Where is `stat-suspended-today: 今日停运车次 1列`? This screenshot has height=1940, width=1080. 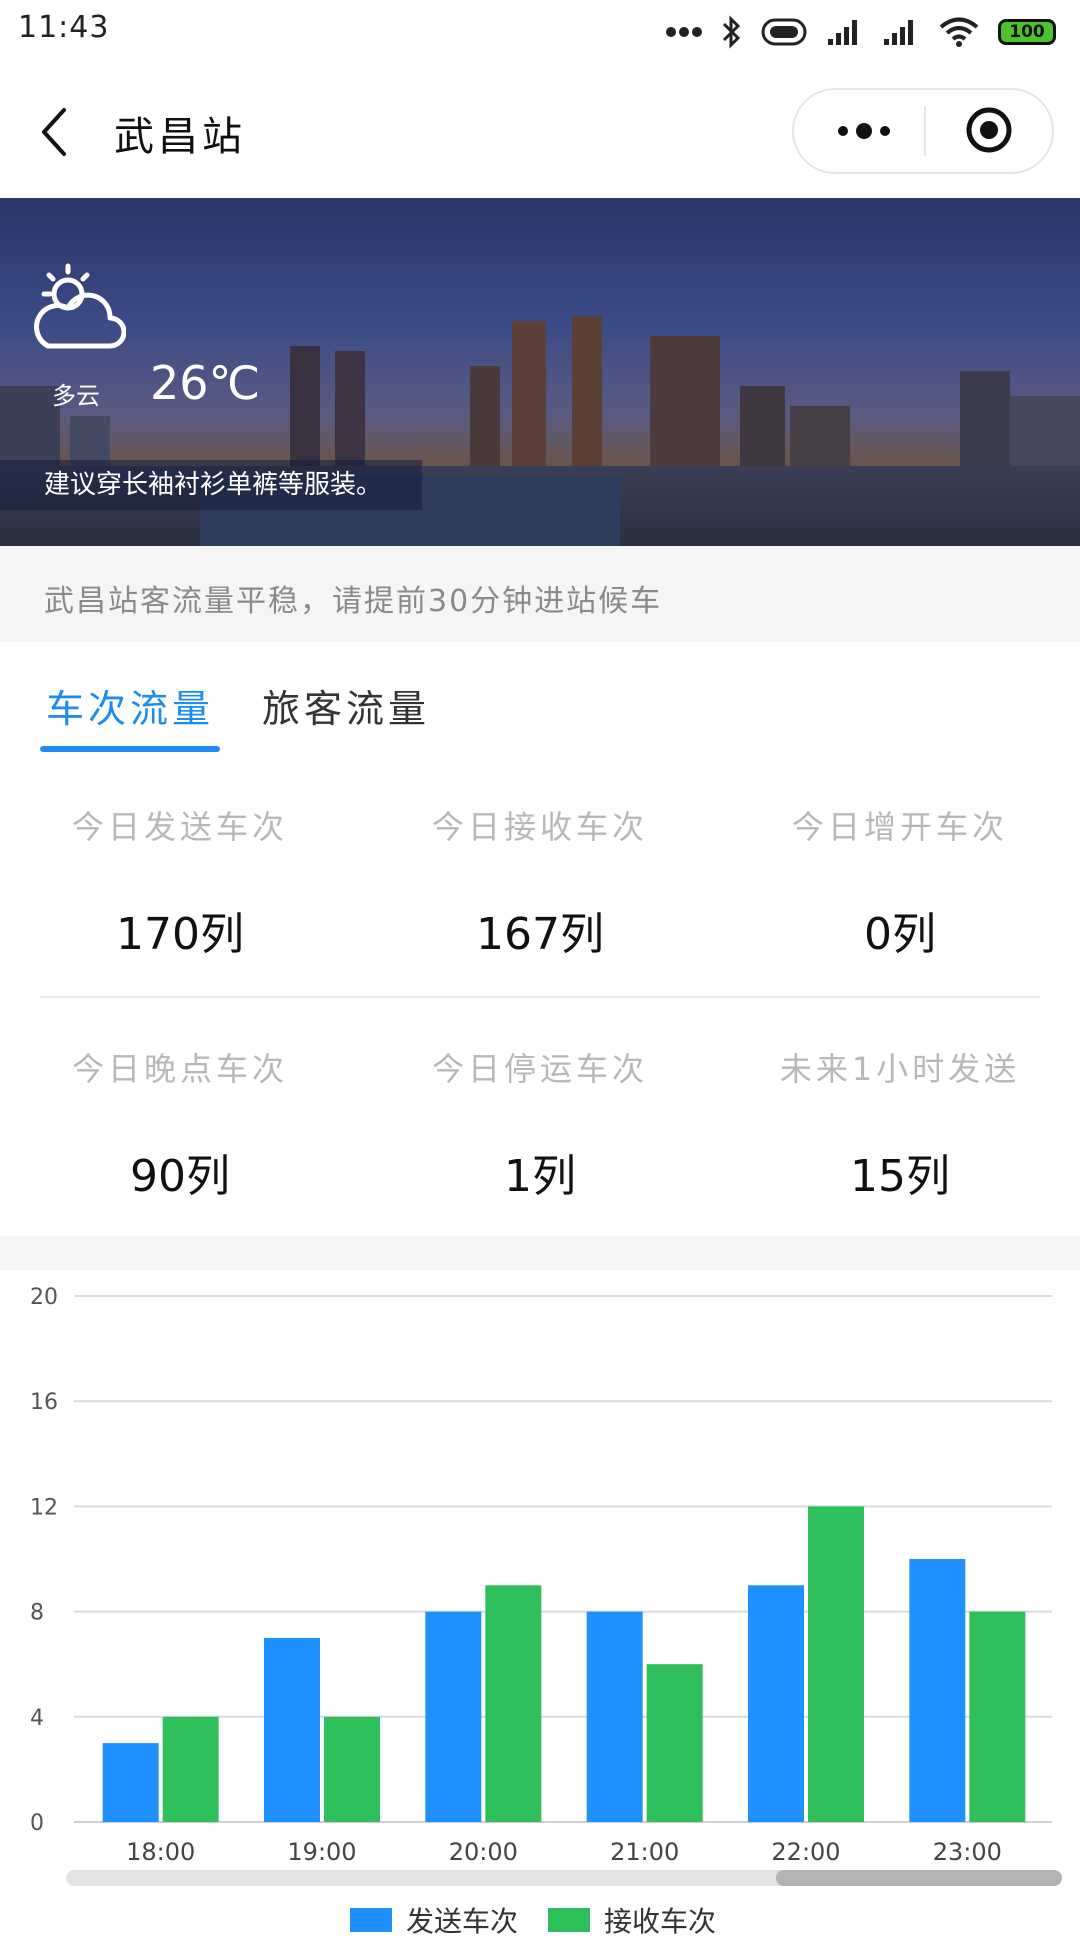 stat-suspended-today: 今日停运车次 1列 is located at coordinates (540, 1124).